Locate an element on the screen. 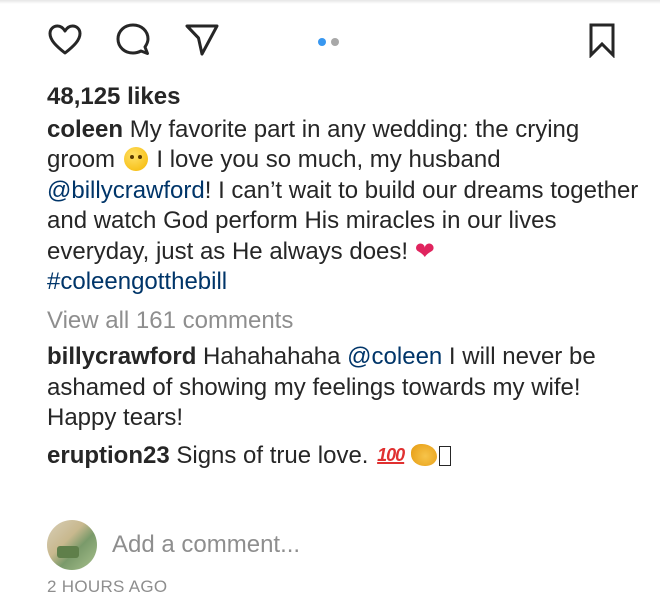 The image size is (660, 600). post-timestamp: 2 HOURS AGO is located at coordinates (107, 586).